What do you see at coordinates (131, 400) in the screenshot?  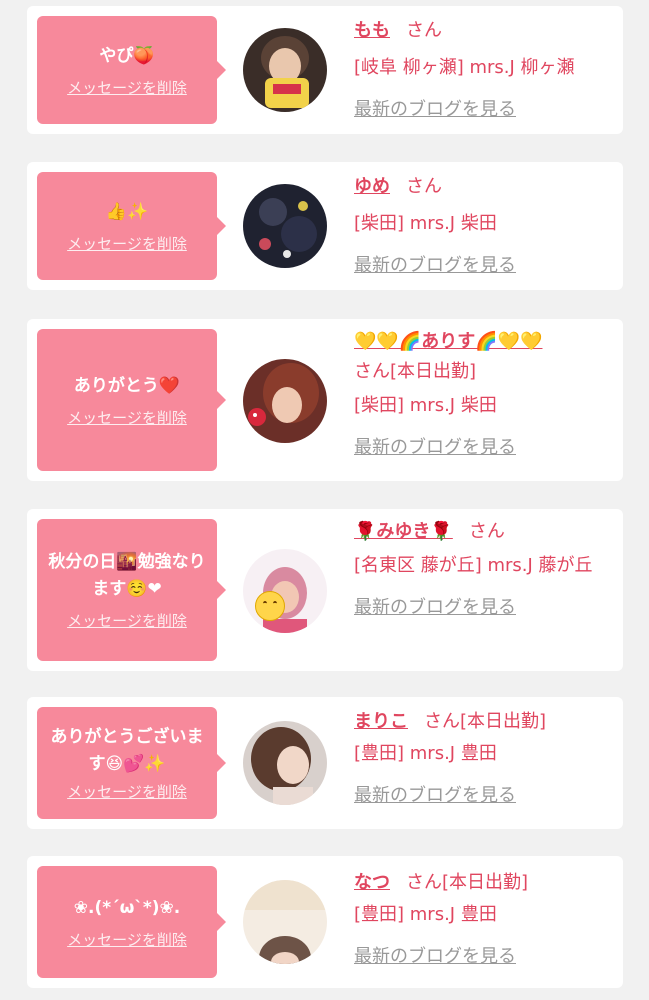 I see `message-bubble: ありがとう❤️ メッセージを削除` at bounding box center [131, 400].